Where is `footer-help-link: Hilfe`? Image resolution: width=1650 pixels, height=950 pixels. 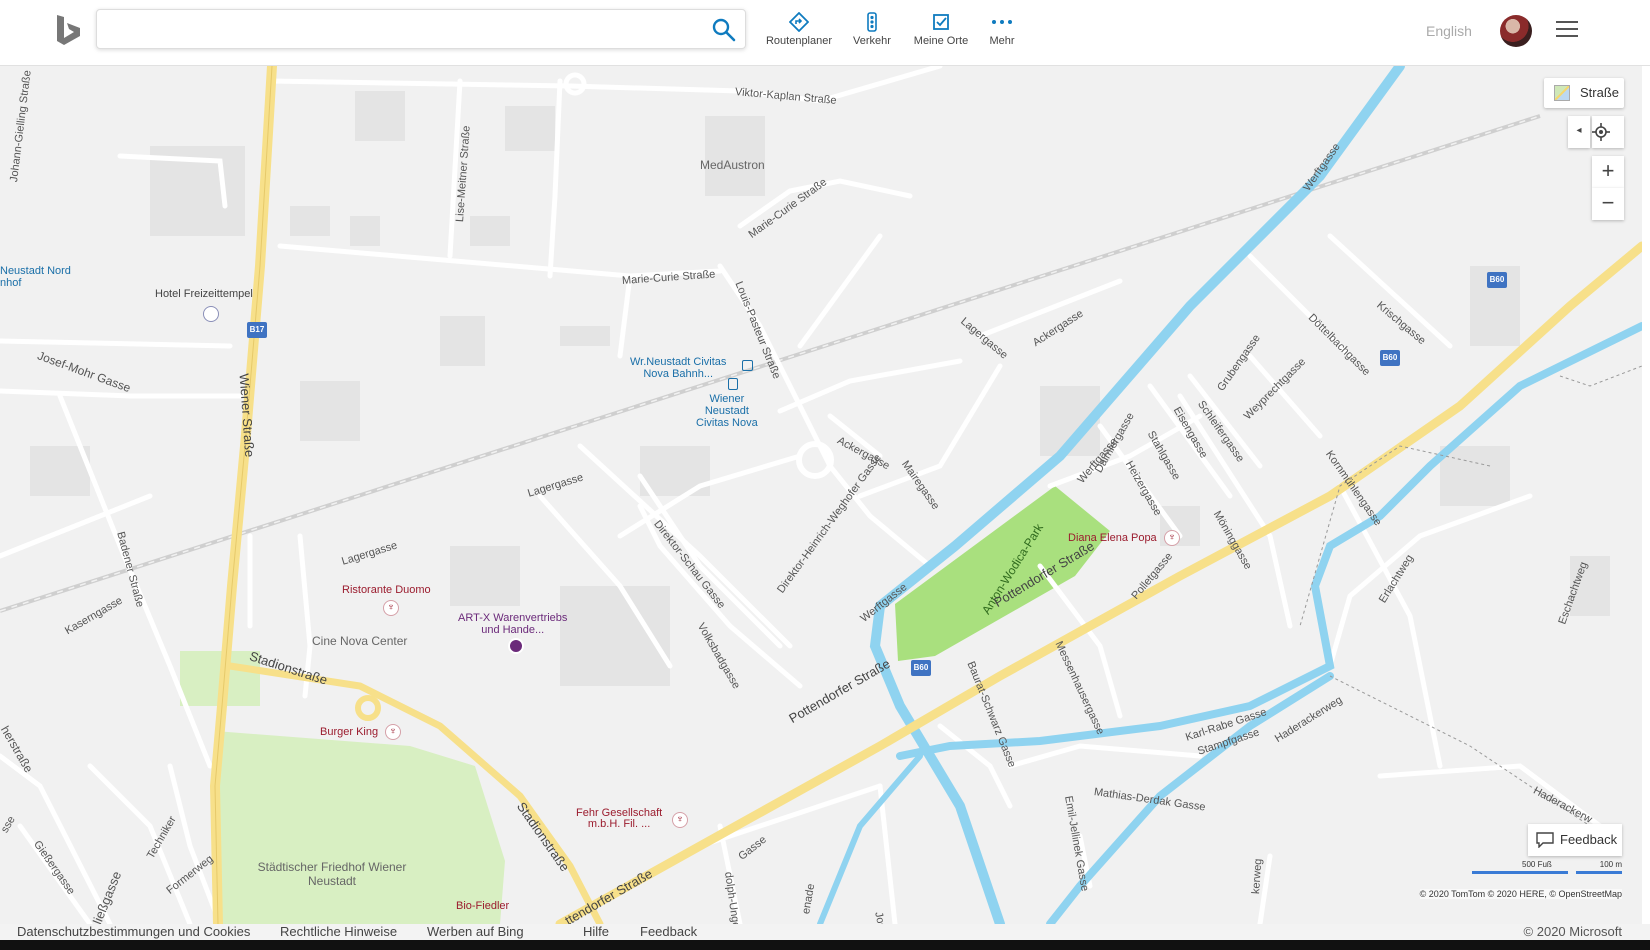
footer-help-link: Hilfe is located at coordinates (596, 931).